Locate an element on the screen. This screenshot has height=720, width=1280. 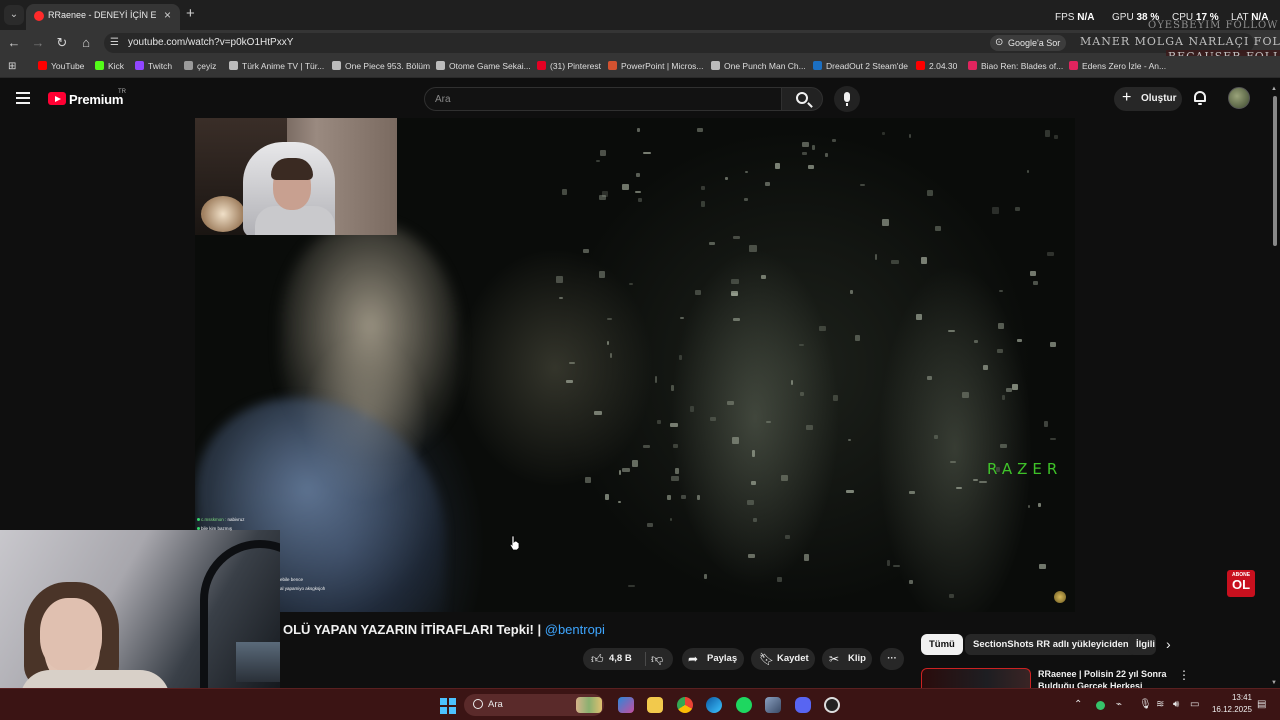
chip-related: İlgili is located at coordinates (1142, 644).